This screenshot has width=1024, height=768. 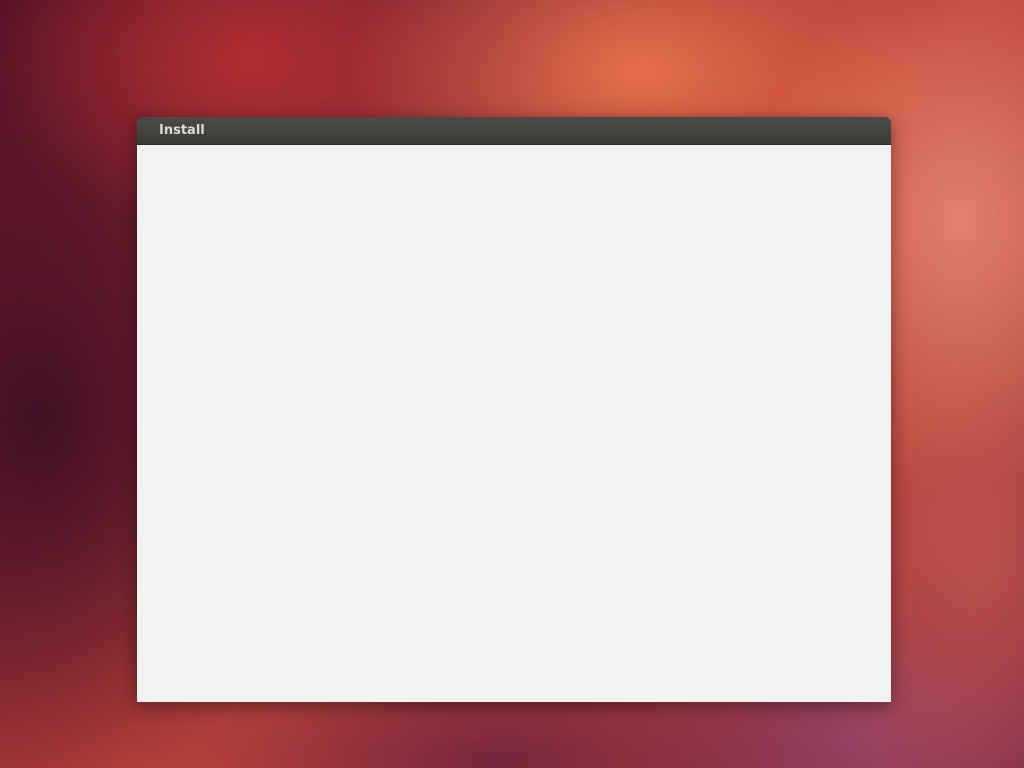 I want to click on window-titlebar: Install, so click(x=514, y=131).